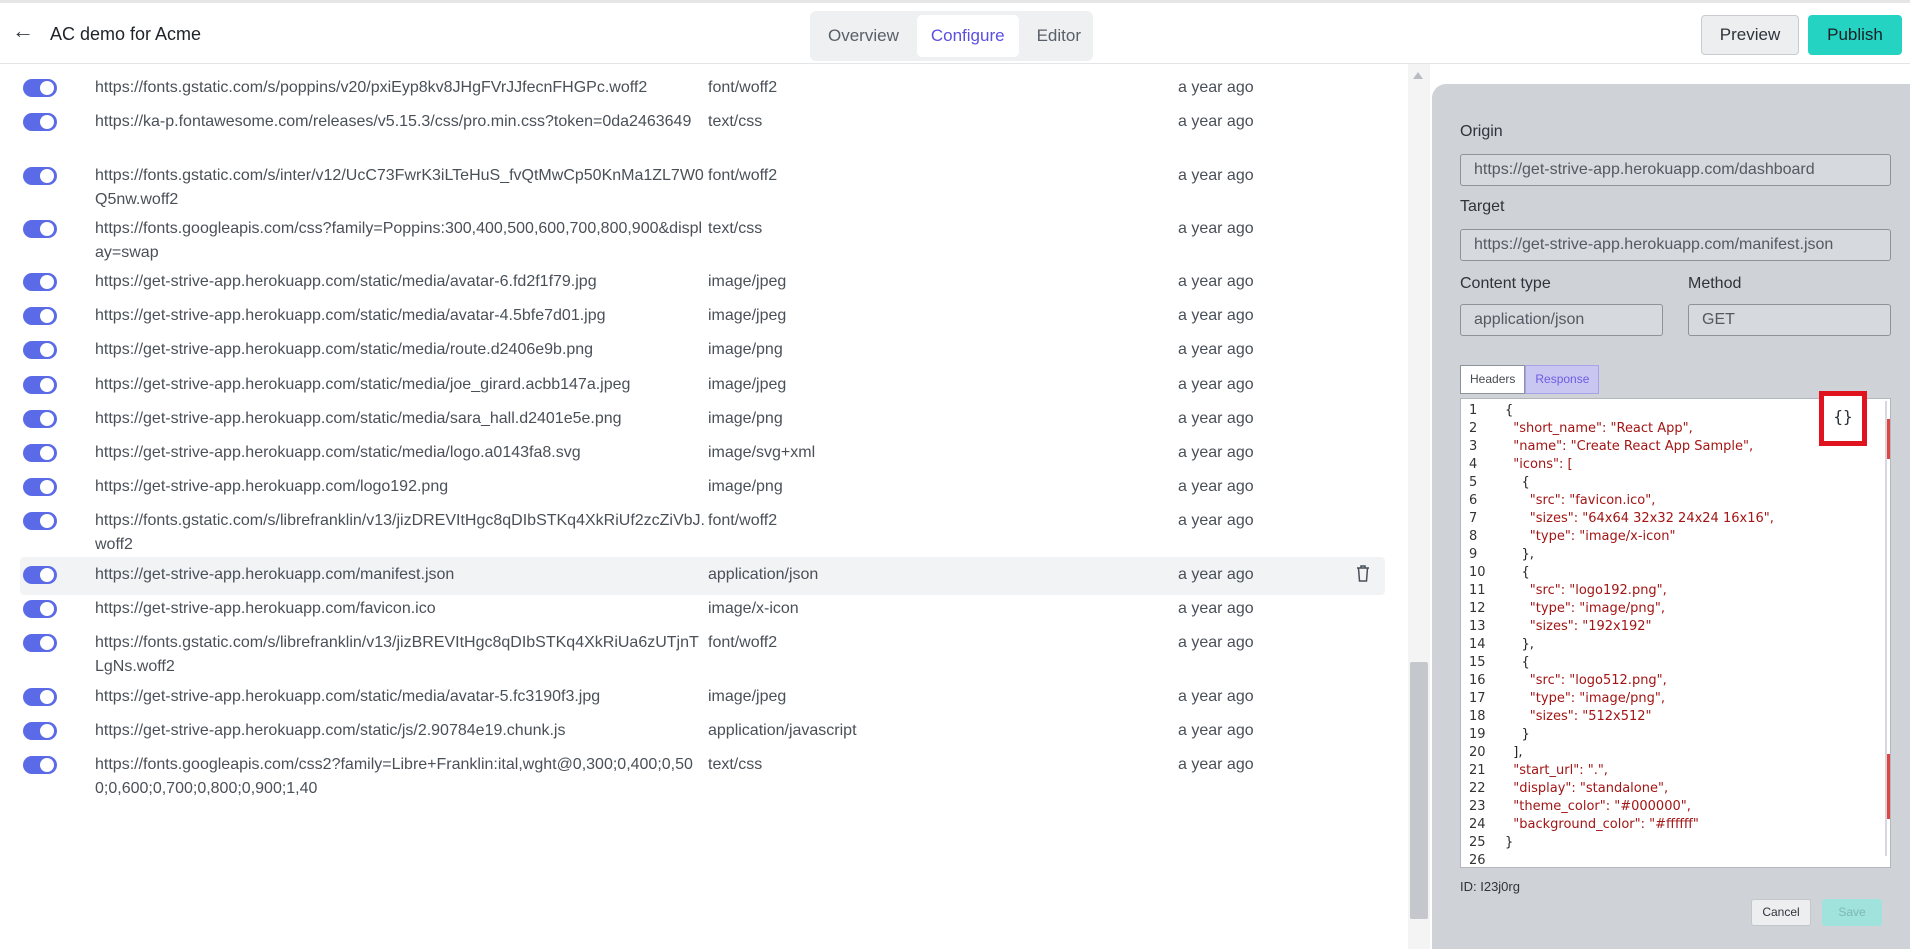 This screenshot has width=1910, height=949. Describe the element at coordinates (1477, 716) in the screenshot. I see `line-number: 18` at that location.